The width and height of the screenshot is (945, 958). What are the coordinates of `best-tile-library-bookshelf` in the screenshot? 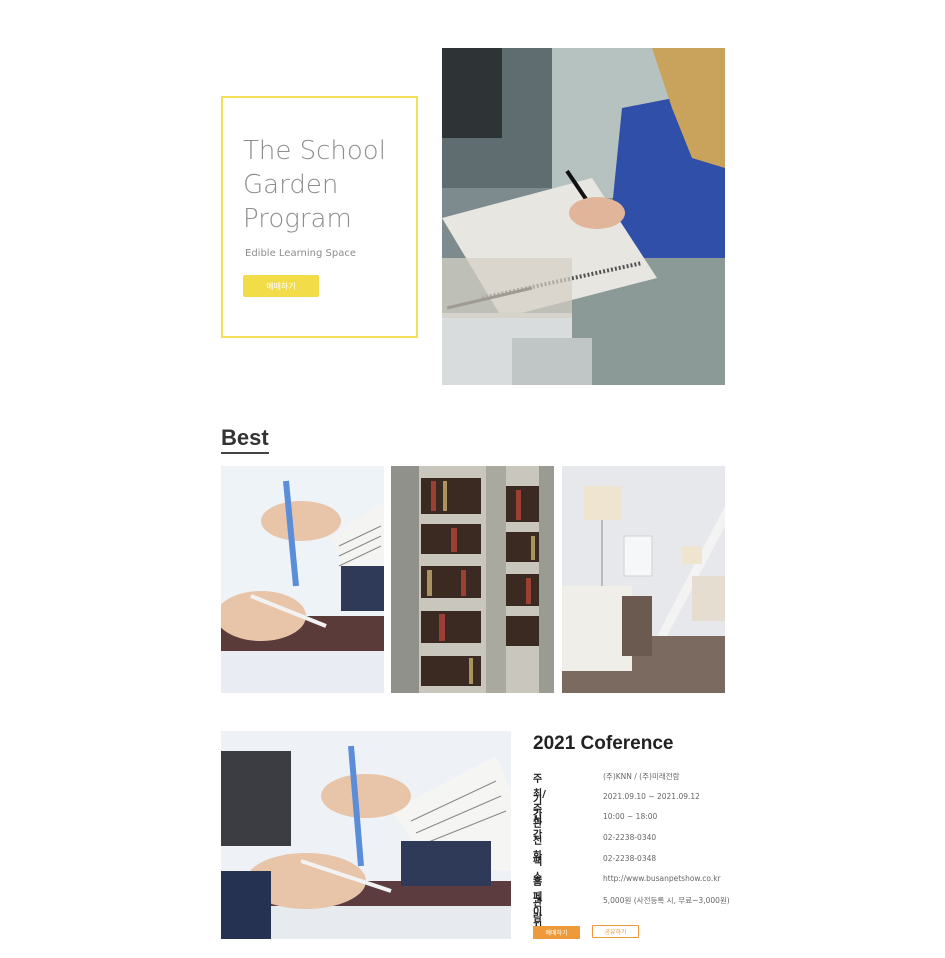 It's located at (472, 579).